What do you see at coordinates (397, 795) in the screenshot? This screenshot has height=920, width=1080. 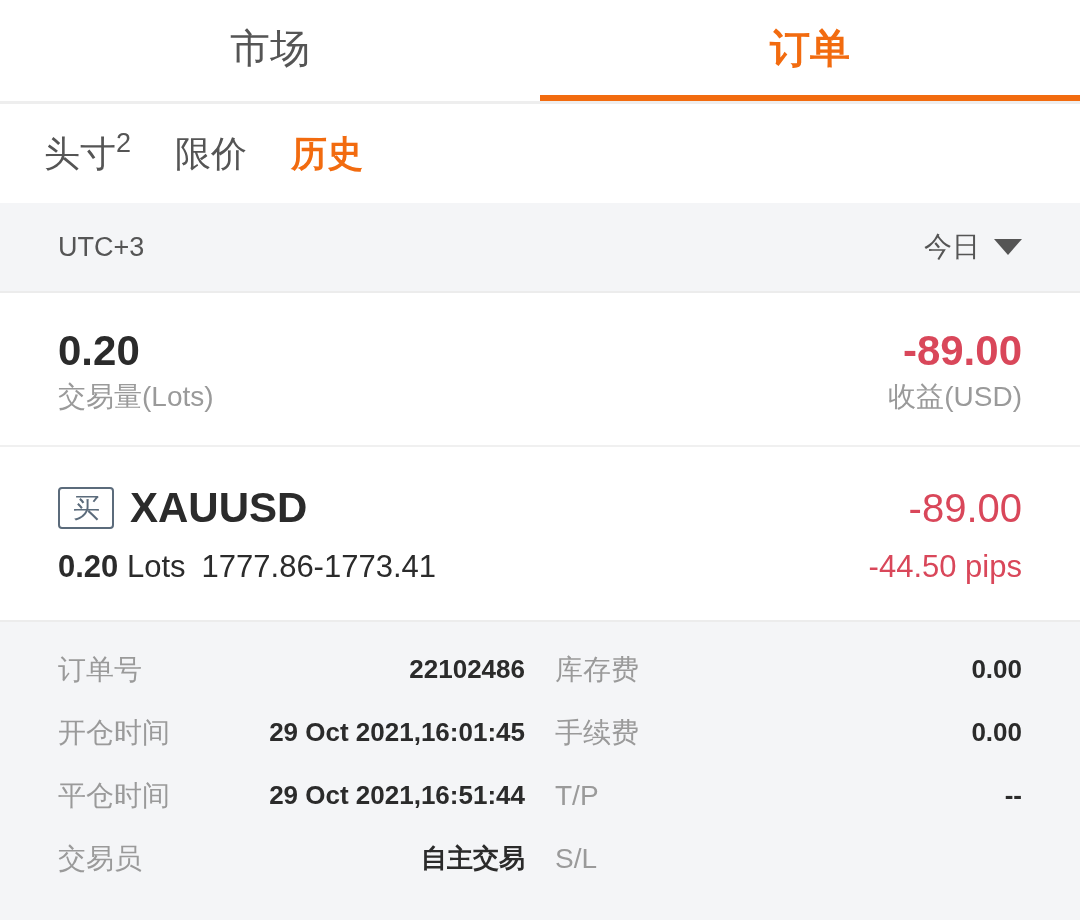 I see `detail-value: 29 Oct 2021,16:51:44` at bounding box center [397, 795].